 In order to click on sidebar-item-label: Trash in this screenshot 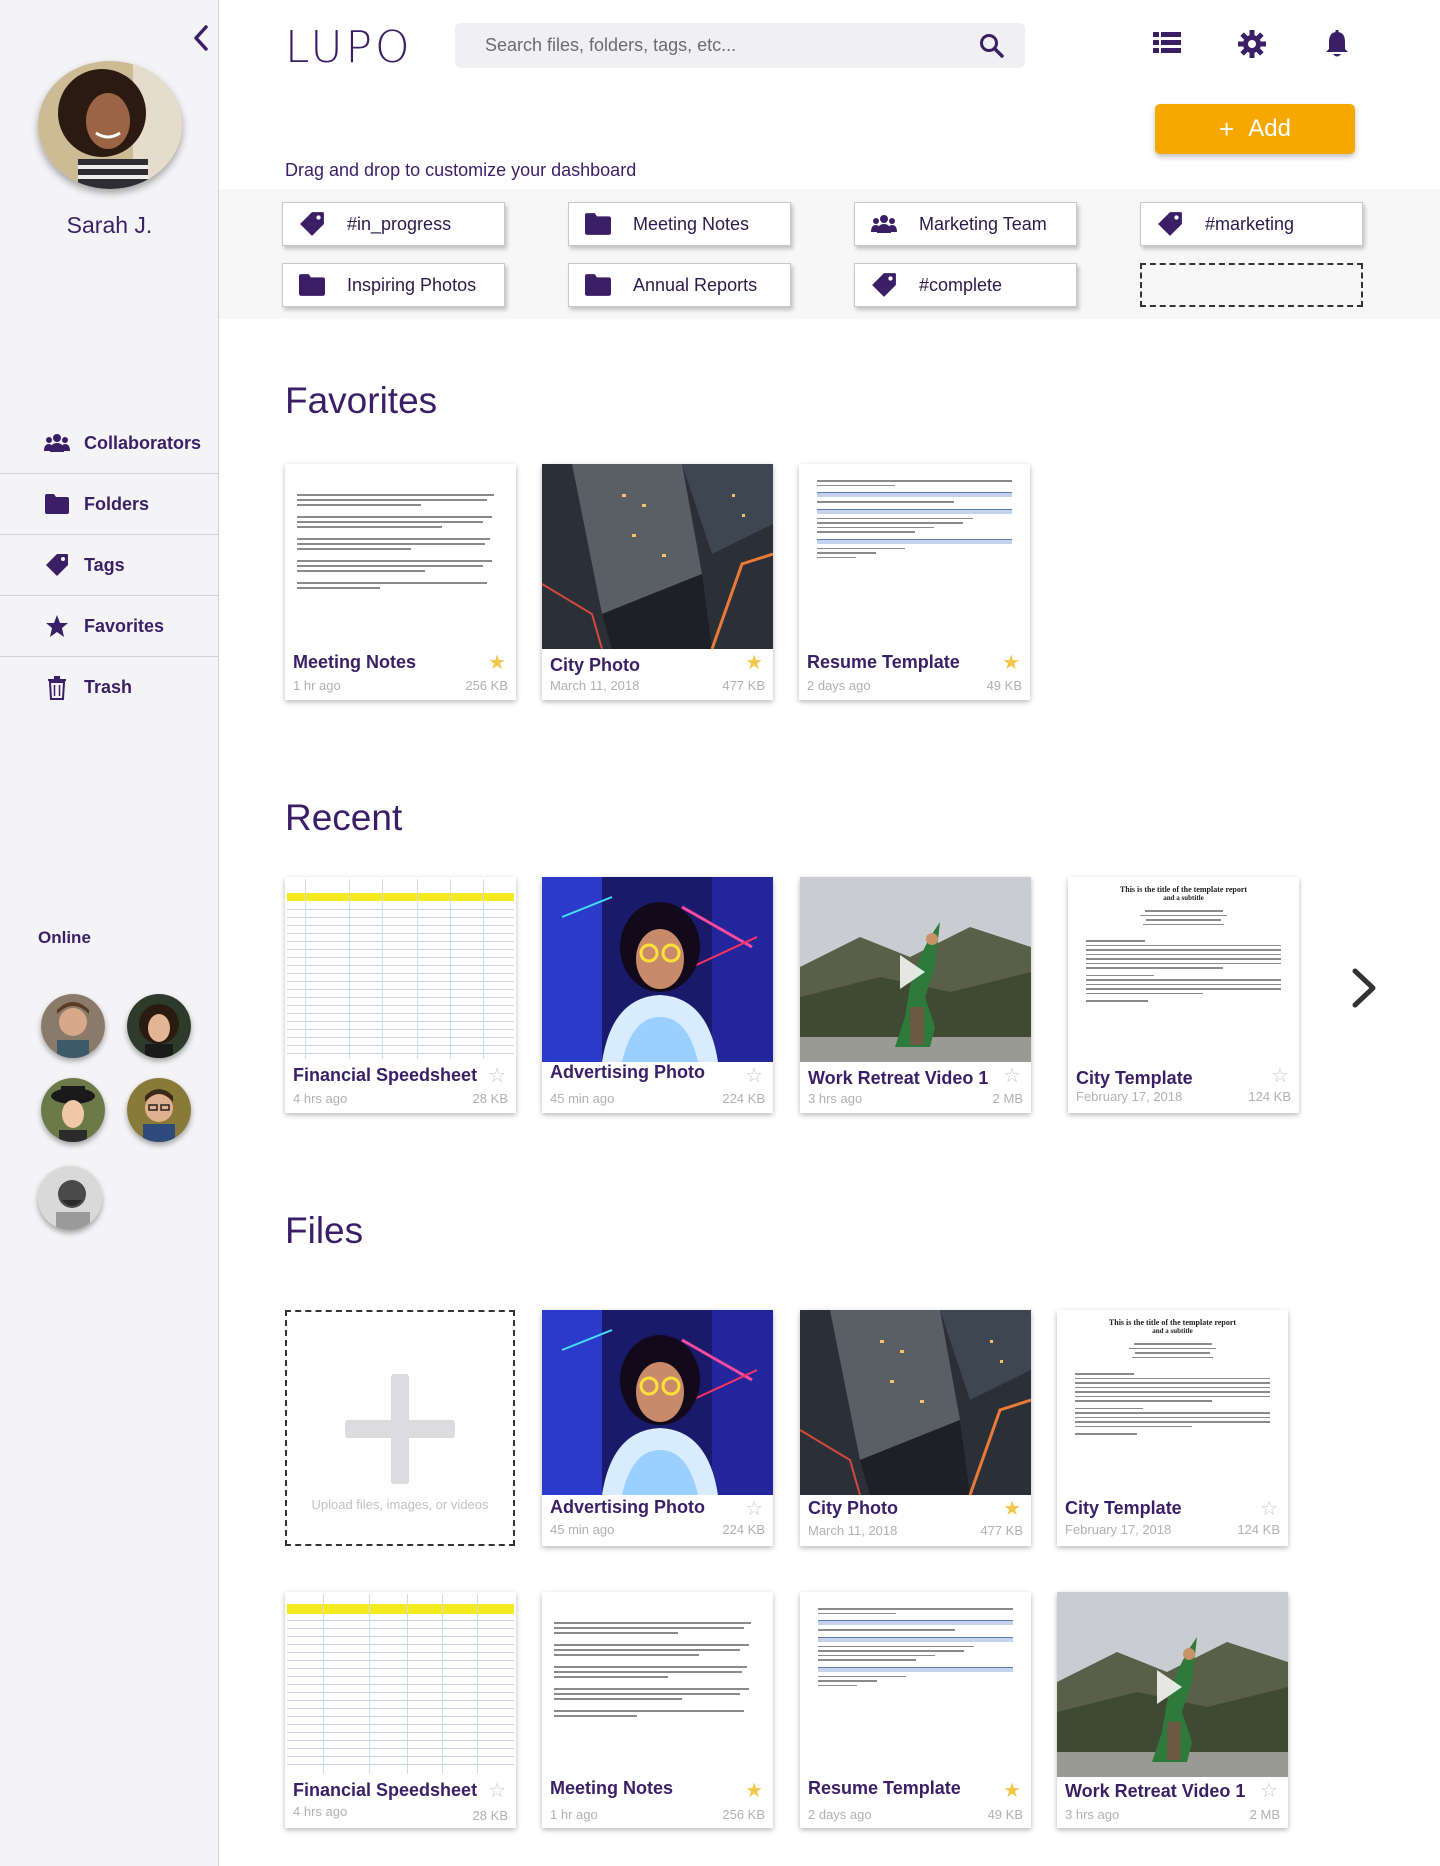, I will do `click(108, 687)`.